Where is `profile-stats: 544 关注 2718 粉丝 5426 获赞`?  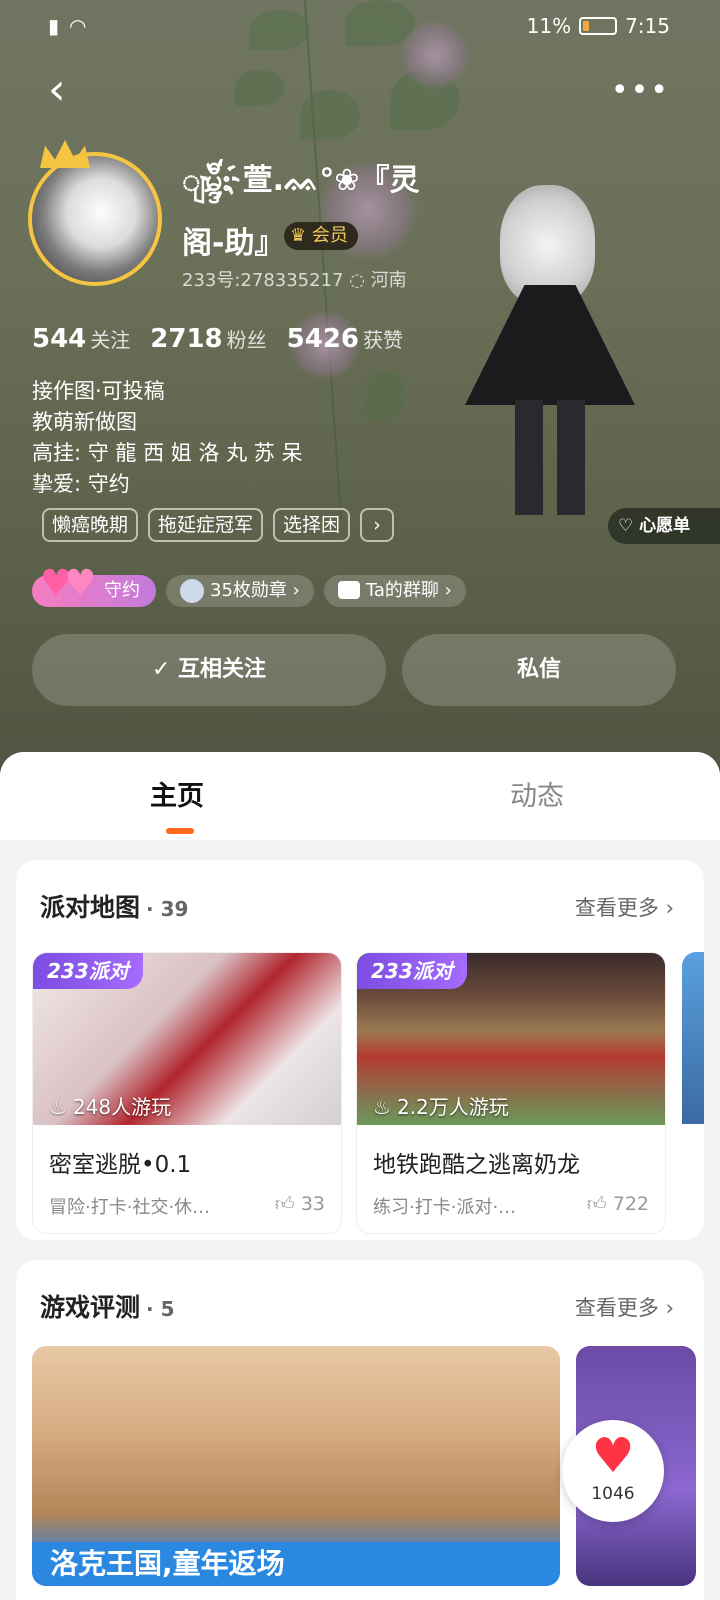
profile-stats: 544 关注 2718 粉丝 5426 获赞 is located at coordinates (217, 339).